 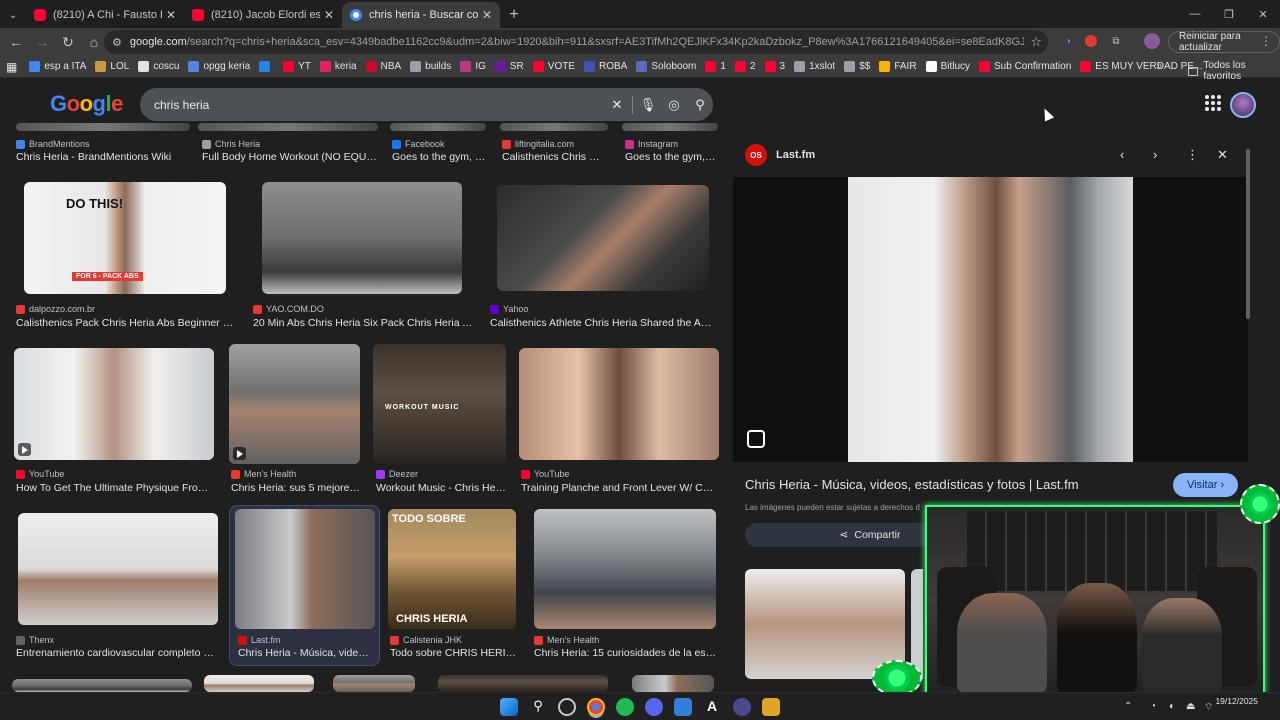 I want to click on avatar, so click(x=1243, y=105).